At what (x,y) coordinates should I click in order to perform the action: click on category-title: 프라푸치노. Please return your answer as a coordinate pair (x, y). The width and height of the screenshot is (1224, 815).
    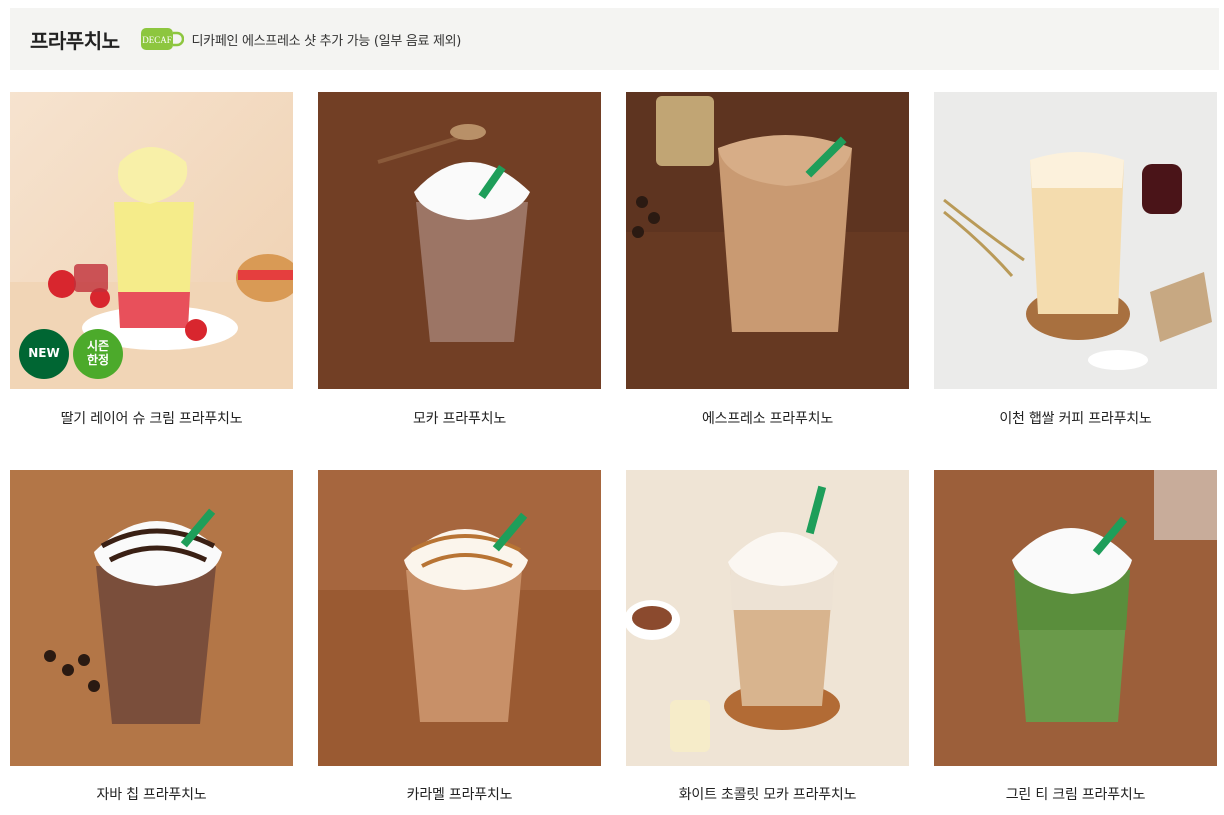
    Looking at the image, I should click on (75, 40).